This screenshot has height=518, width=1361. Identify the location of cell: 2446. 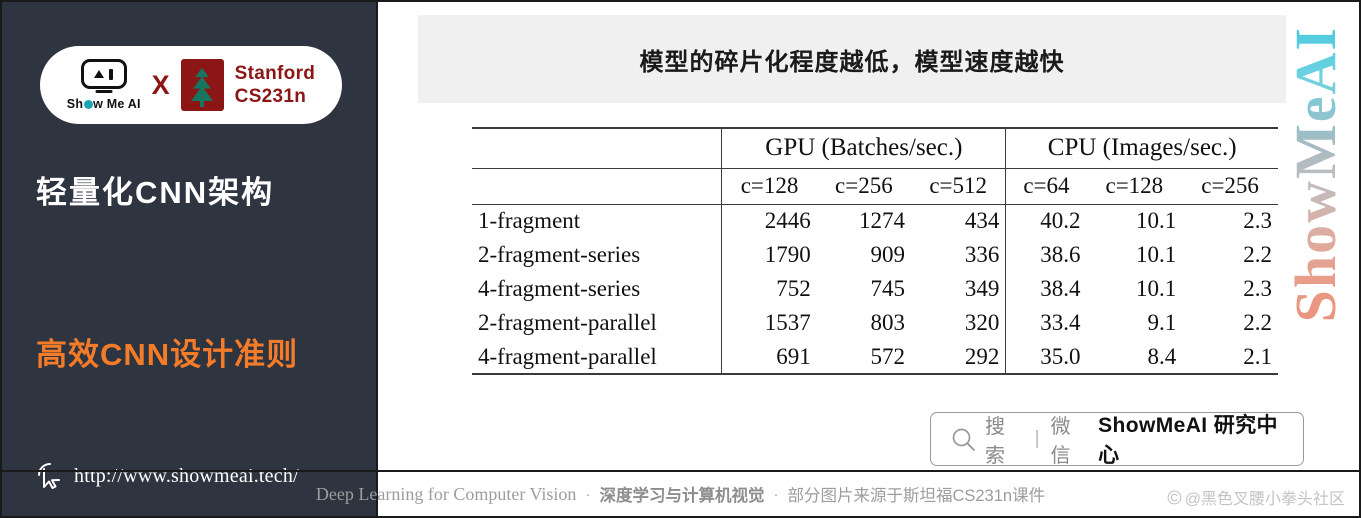
(769, 220).